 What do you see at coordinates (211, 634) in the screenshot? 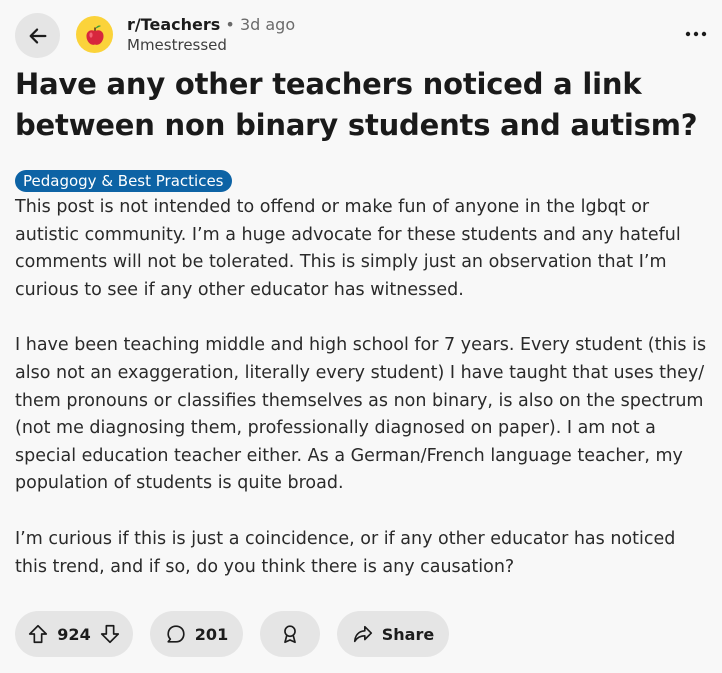
I see `comment-count: 201` at bounding box center [211, 634].